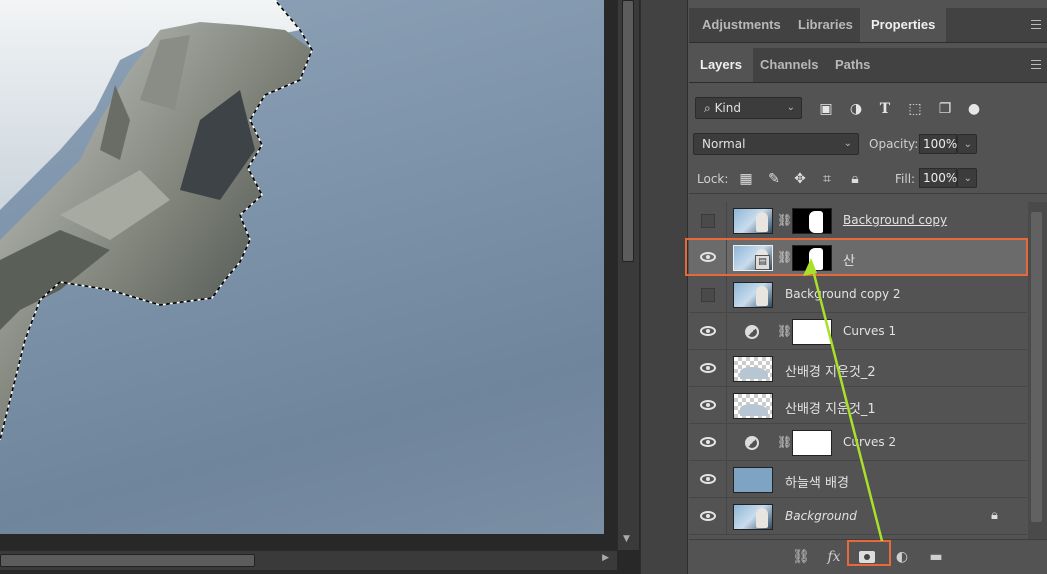 This screenshot has height=574, width=1047. I want to click on layer-name: 하늘색 배경, so click(817, 481).